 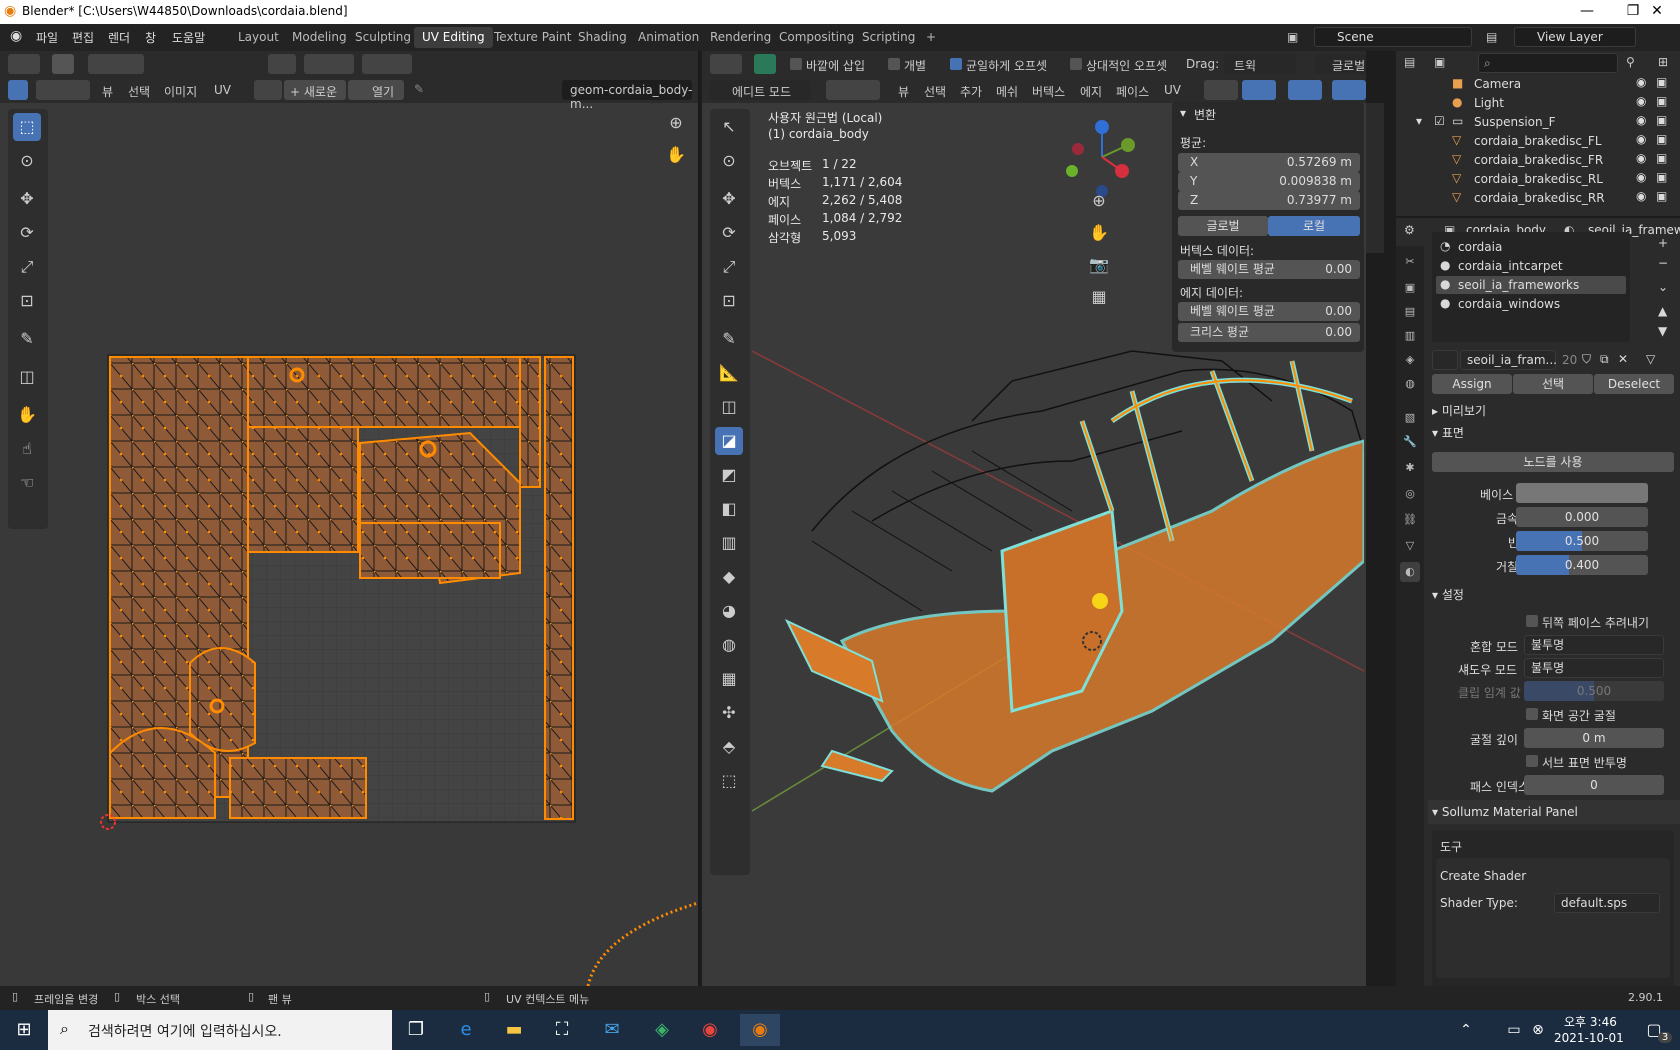 I want to click on light-gizmo, so click(x=1100, y=601).